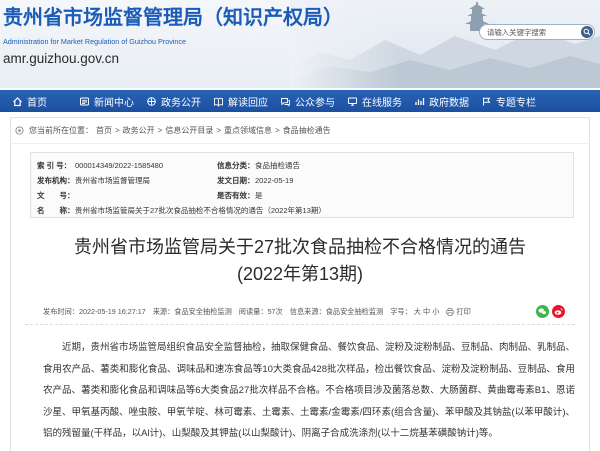  I want to click on nav-item-label: 首页, so click(37, 103).